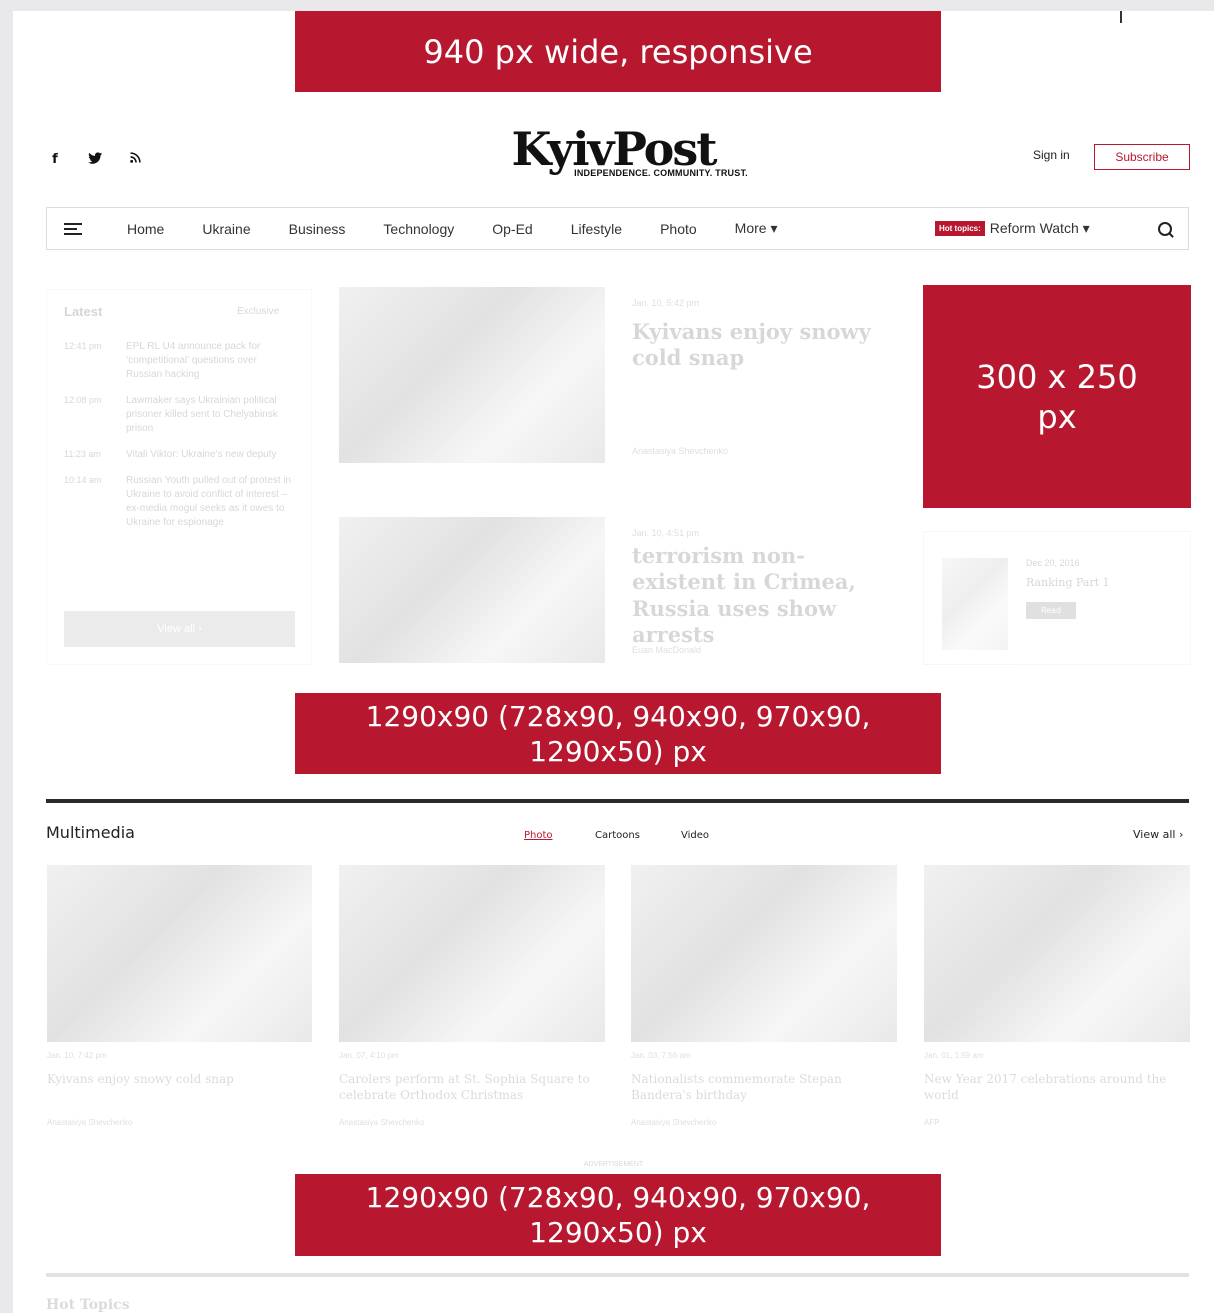  Describe the element at coordinates (145, 229) in the screenshot. I see `nav-home: Home` at that location.